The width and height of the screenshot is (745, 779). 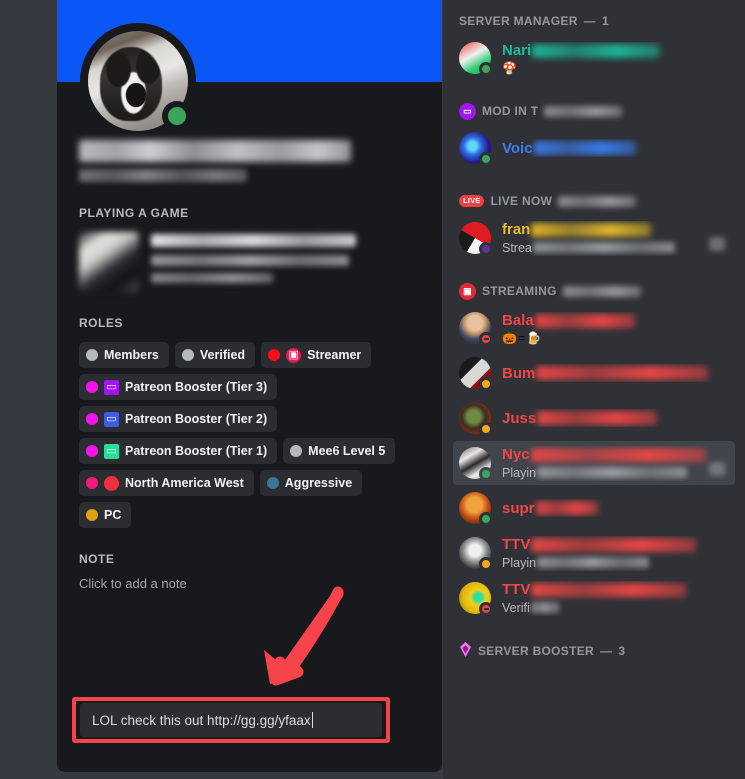 I want to click on role-pill: North America West, so click(x=166, y=483).